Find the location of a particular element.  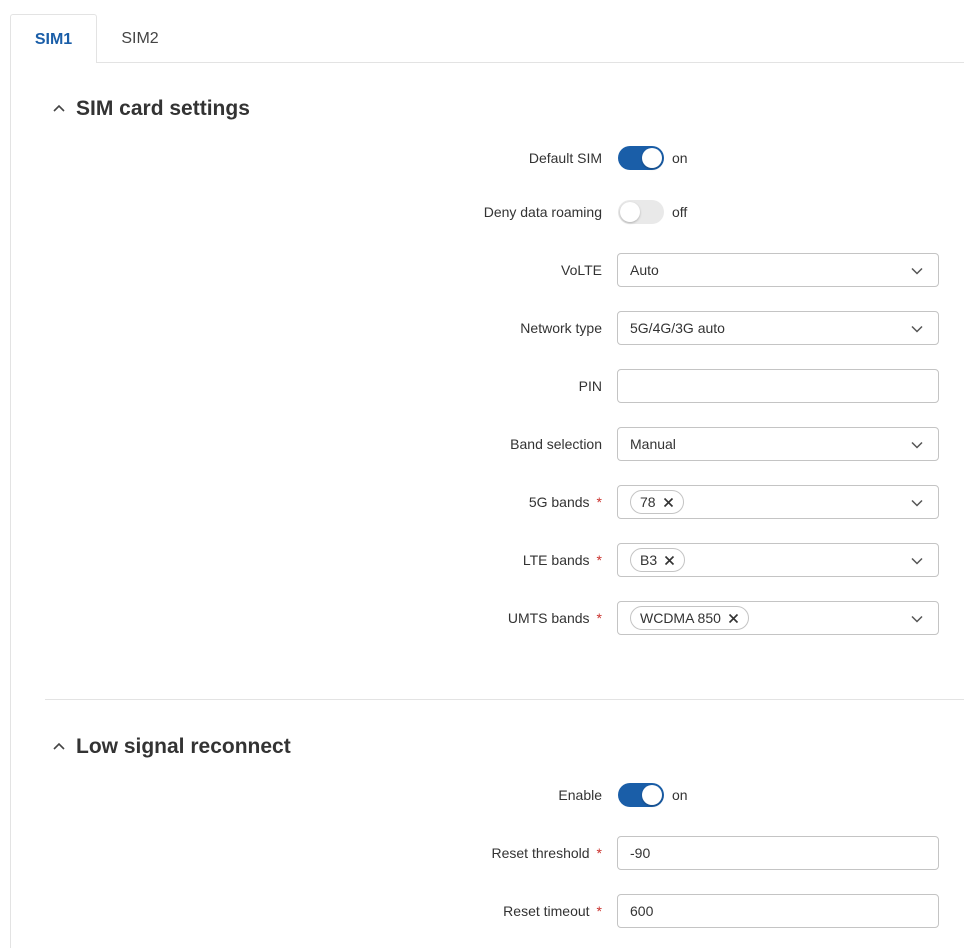

default-sim-toggle is located at coordinates (641, 158).